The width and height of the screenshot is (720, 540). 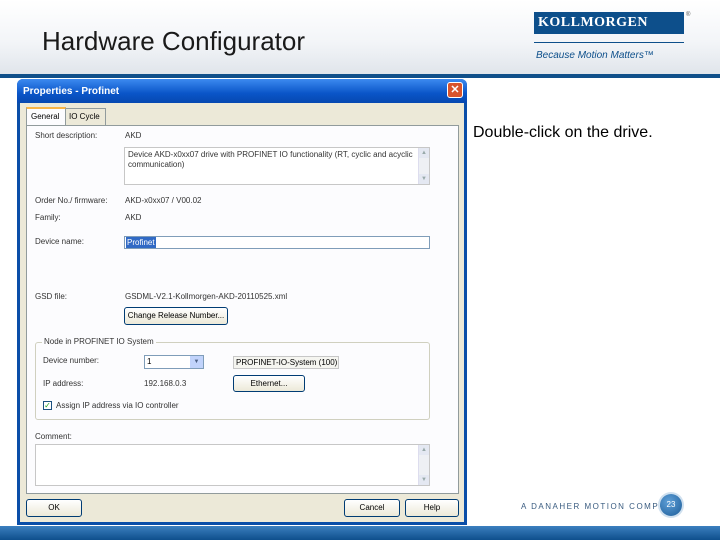 I want to click on instruction-caption: Double-click on the drive., so click(x=563, y=132).